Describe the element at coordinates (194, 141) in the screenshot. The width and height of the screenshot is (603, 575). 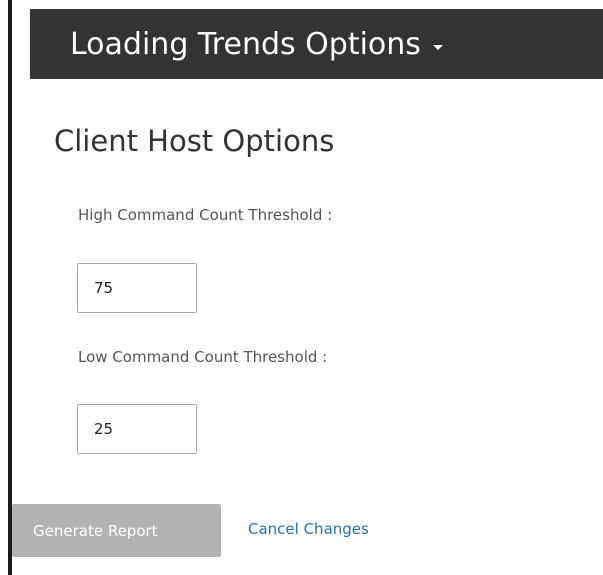
I see `section-title: Client Host Options` at that location.